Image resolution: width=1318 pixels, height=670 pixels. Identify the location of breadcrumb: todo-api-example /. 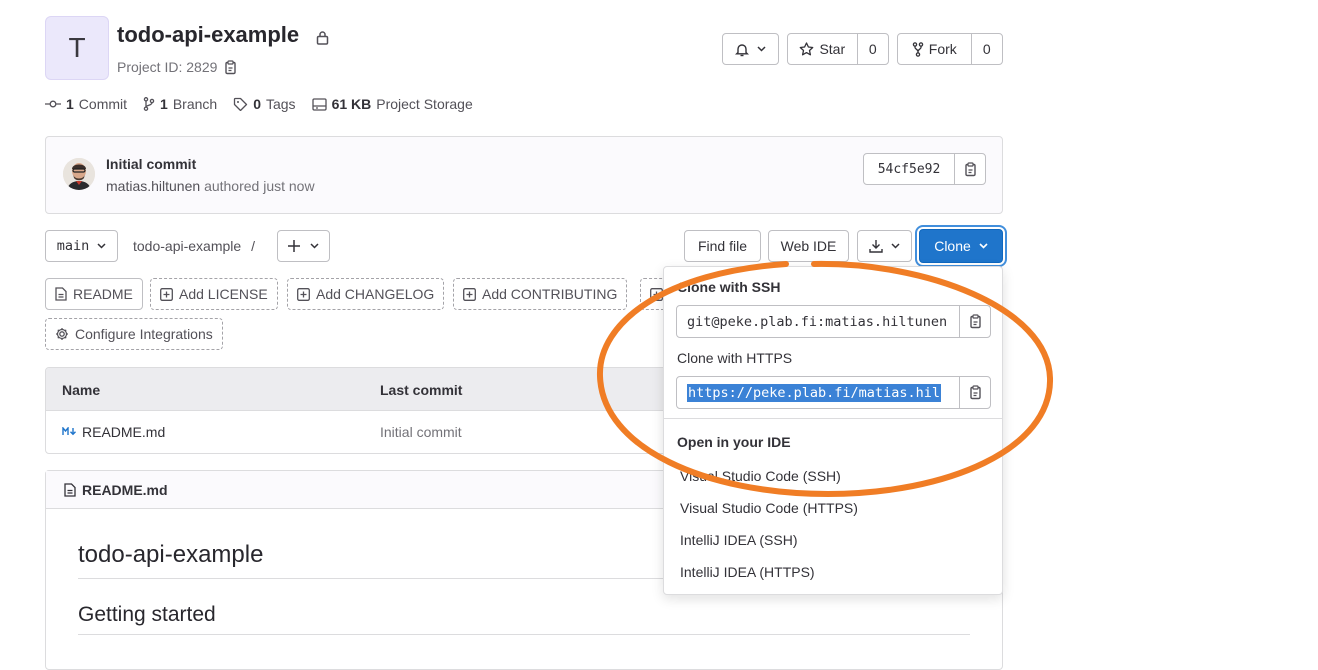
(194, 246).